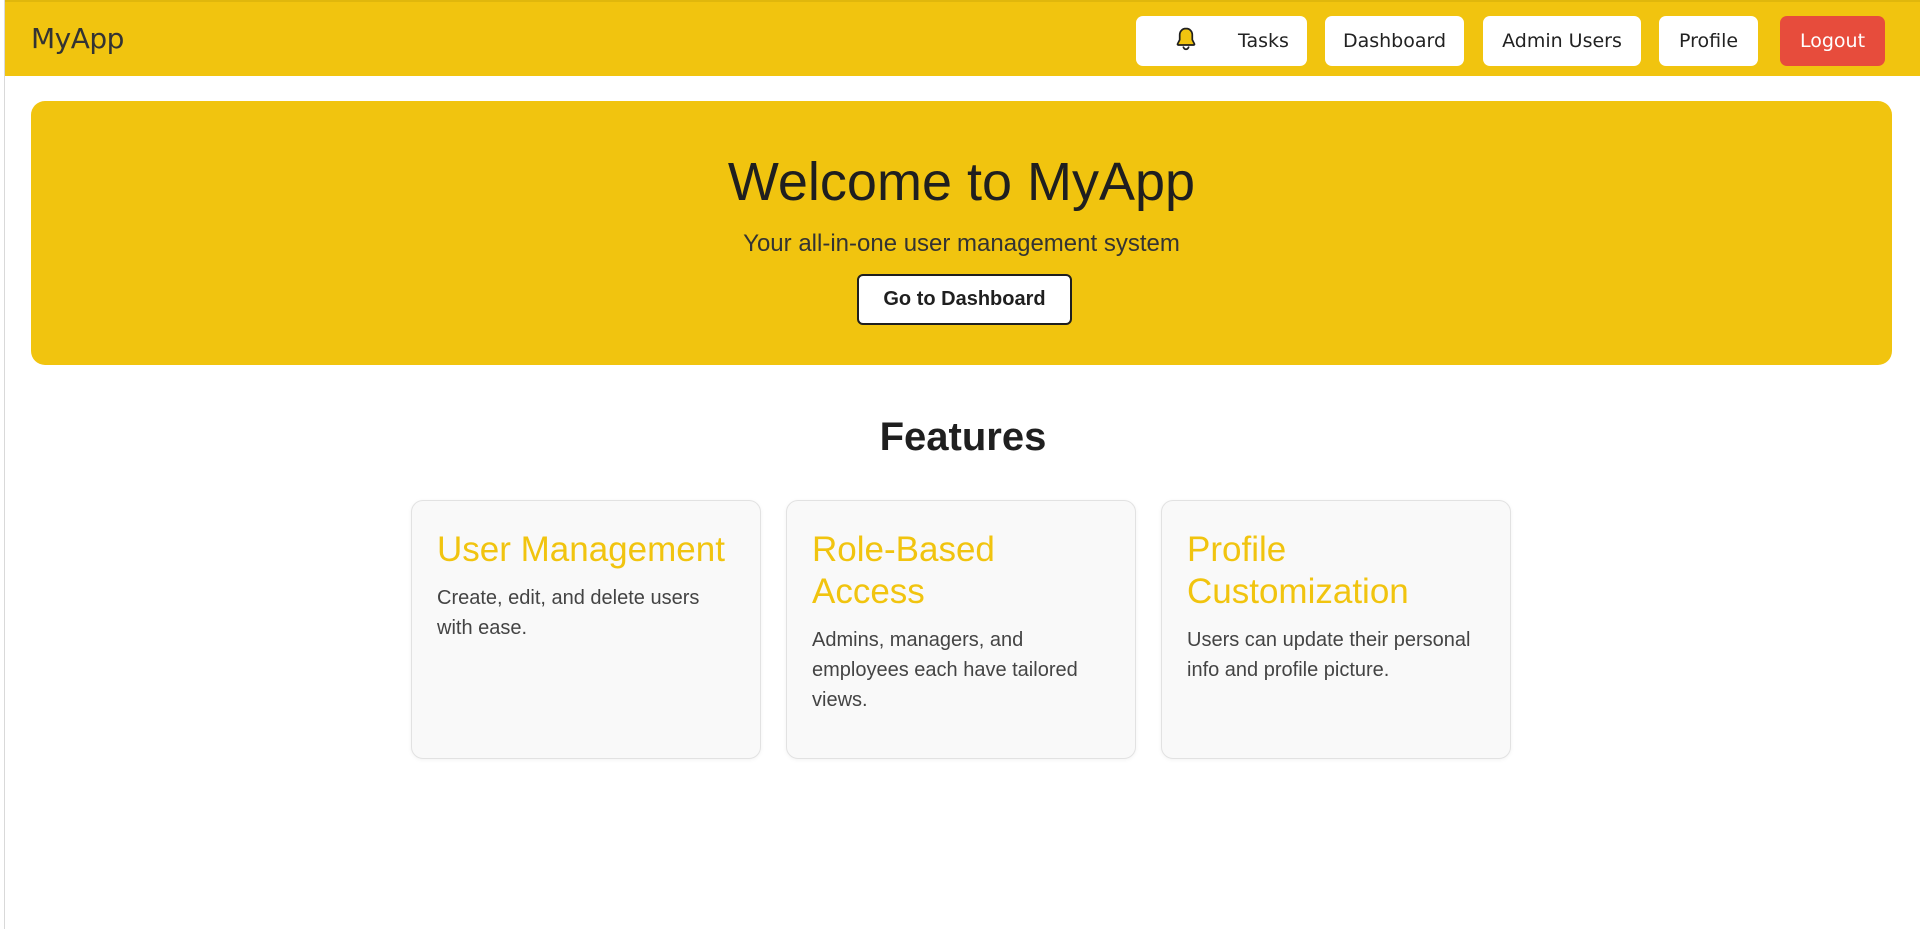 Image resolution: width=1920 pixels, height=929 pixels. I want to click on hero-subtitle: Your all-in-one user management system, so click(961, 243).